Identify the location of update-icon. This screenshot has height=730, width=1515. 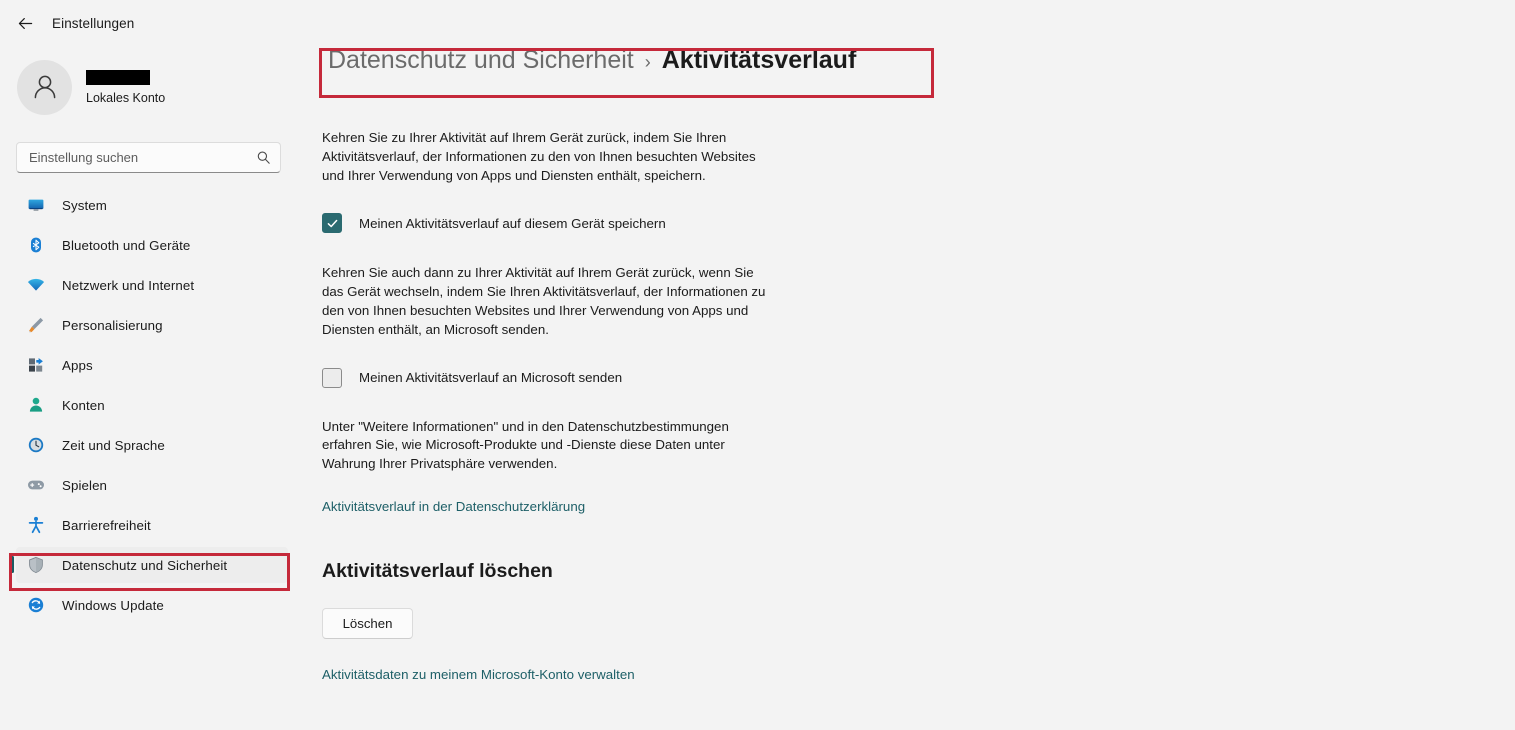
(36, 605).